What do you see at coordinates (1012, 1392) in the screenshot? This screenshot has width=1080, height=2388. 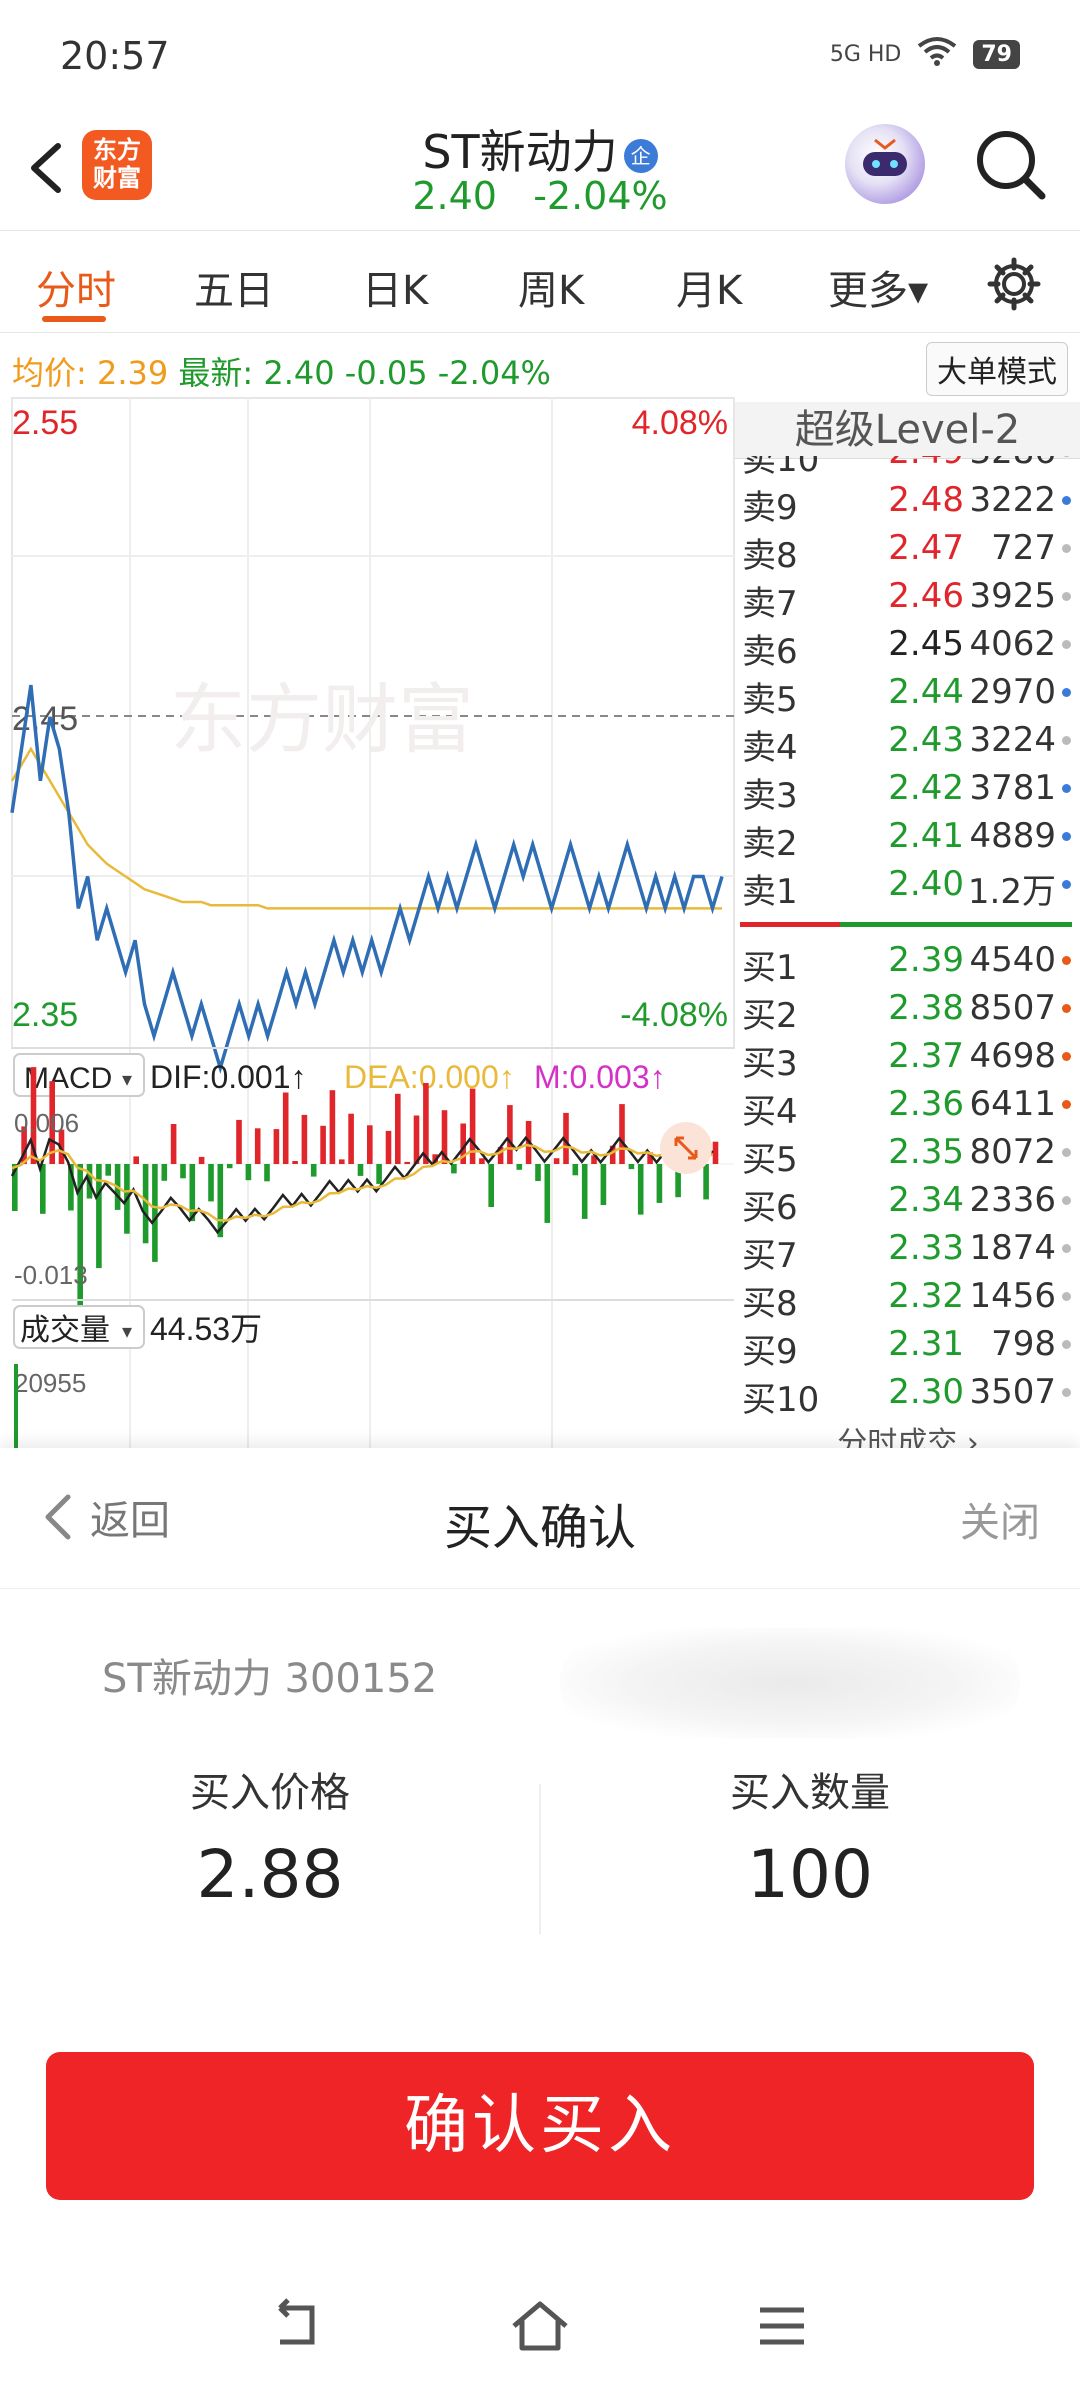 I see `bid-level-volume: 3507` at bounding box center [1012, 1392].